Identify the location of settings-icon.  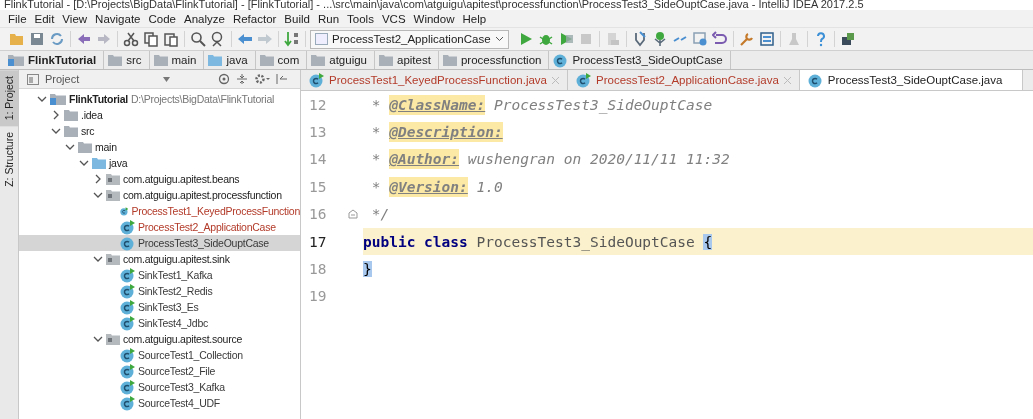
(262, 79).